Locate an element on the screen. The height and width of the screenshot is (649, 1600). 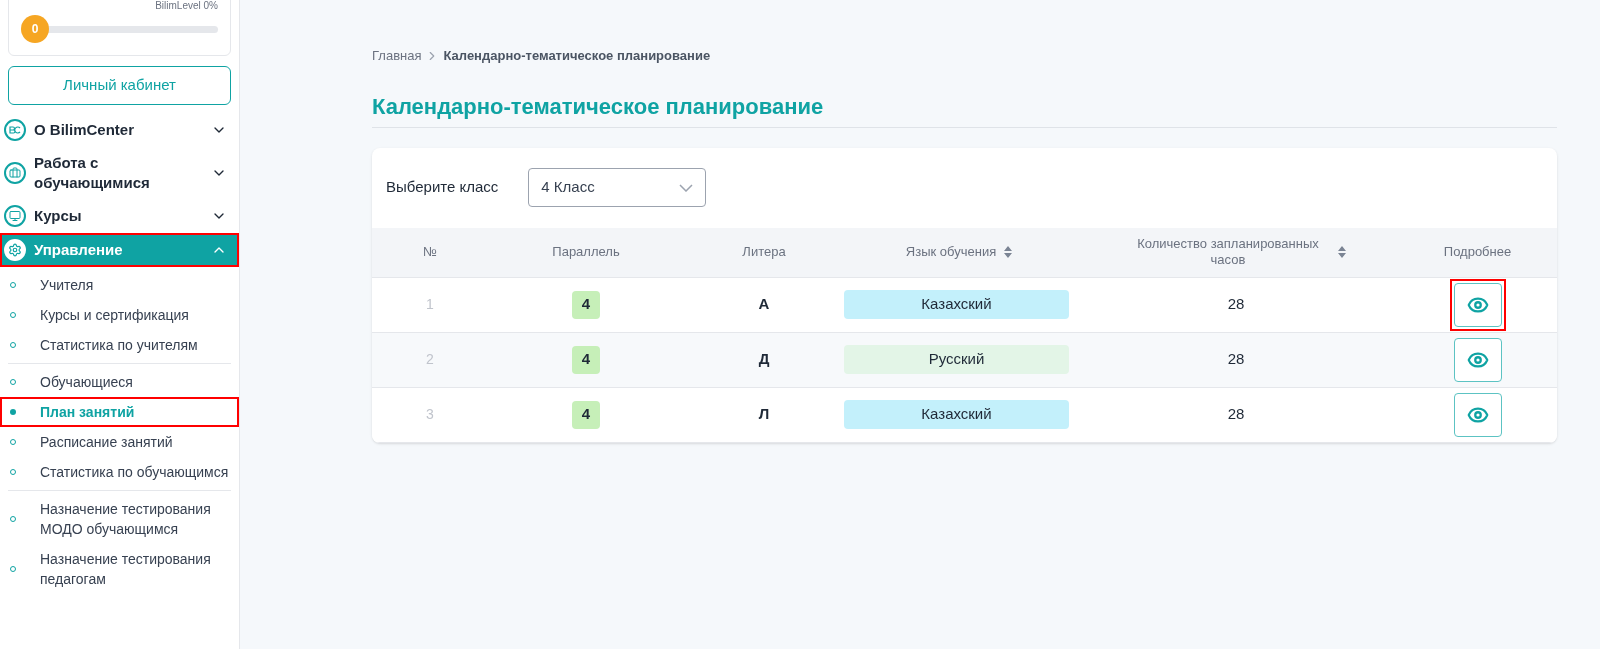
submenu-item: Статистика по учителям is located at coordinates (119, 345).